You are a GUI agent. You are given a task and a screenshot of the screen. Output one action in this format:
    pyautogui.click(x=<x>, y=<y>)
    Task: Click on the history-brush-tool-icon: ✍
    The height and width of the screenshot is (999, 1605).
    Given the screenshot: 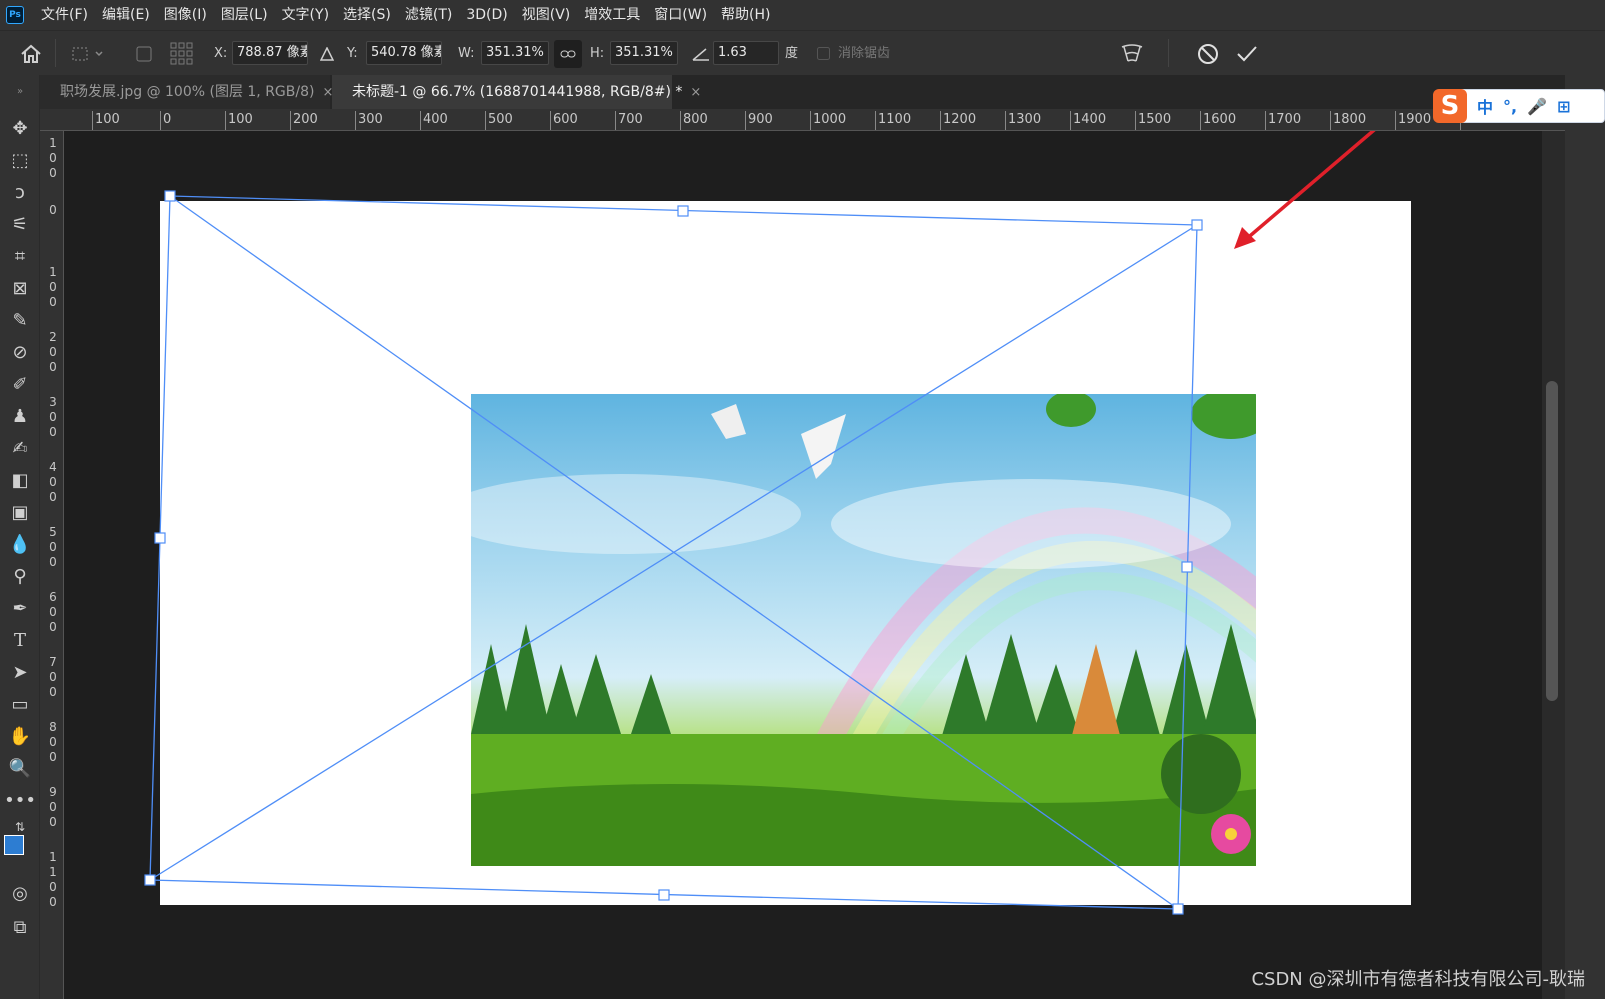 What is the action you would take?
    pyautogui.click(x=20, y=448)
    